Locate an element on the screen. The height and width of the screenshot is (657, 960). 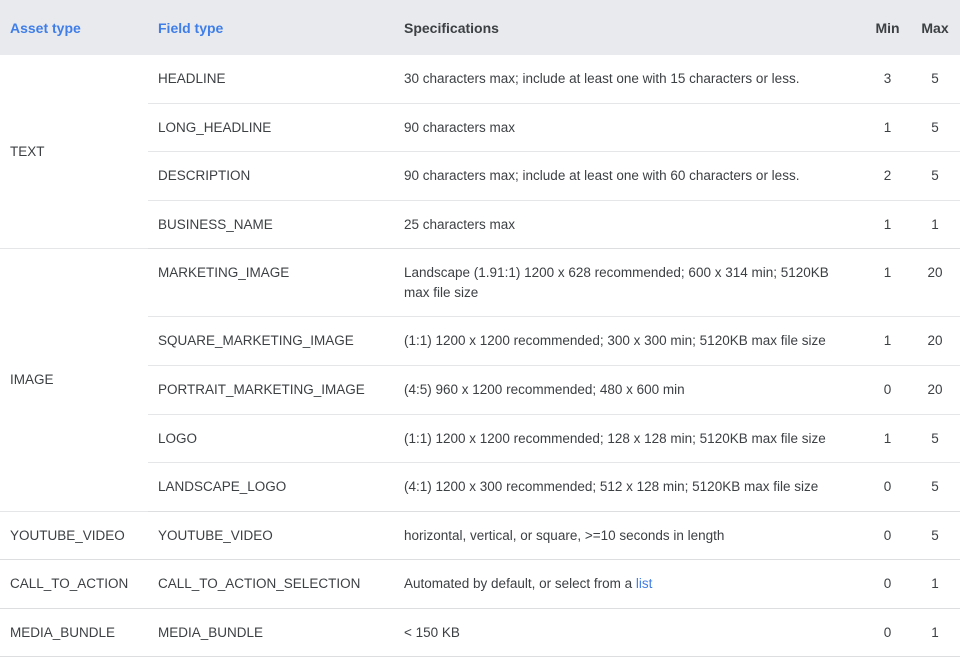
field-type-cell: PORTRAIT_MARKETING_IMAGE is located at coordinates (272, 390).